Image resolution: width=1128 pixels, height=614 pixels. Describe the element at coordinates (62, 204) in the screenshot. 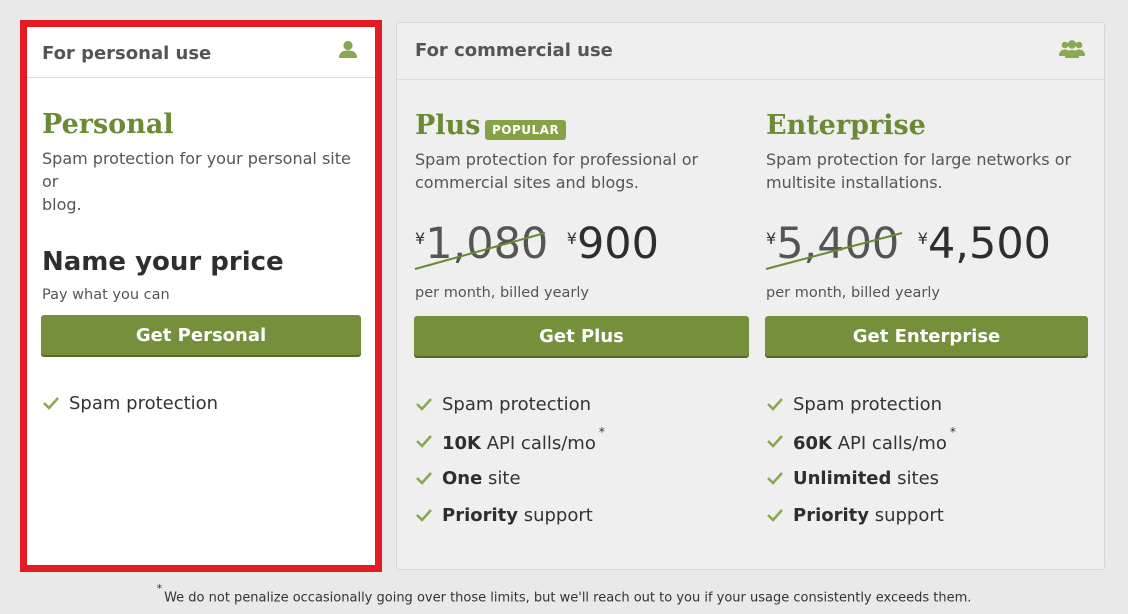

I see `plan-description-line: blog.` at that location.